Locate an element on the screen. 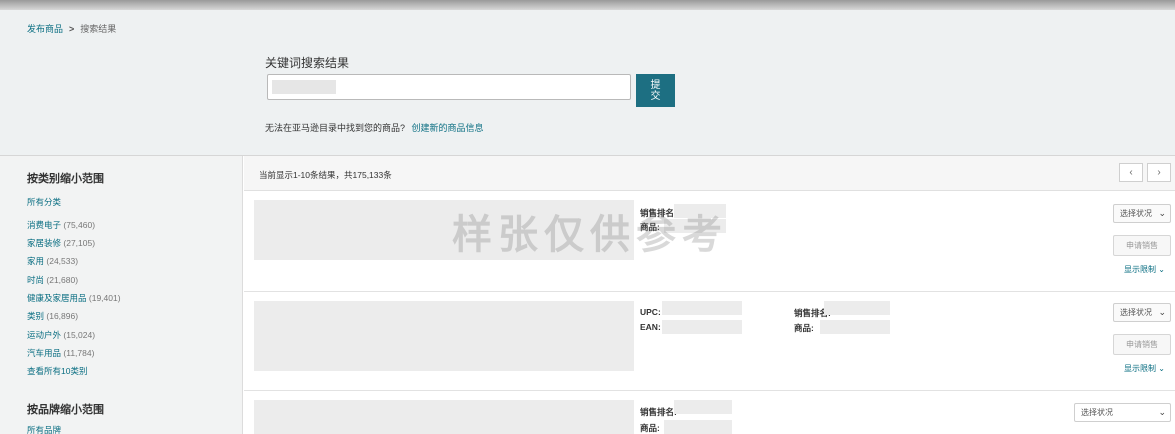 This screenshot has width=1175, height=434. next-page-button: › is located at coordinates (1159, 172).